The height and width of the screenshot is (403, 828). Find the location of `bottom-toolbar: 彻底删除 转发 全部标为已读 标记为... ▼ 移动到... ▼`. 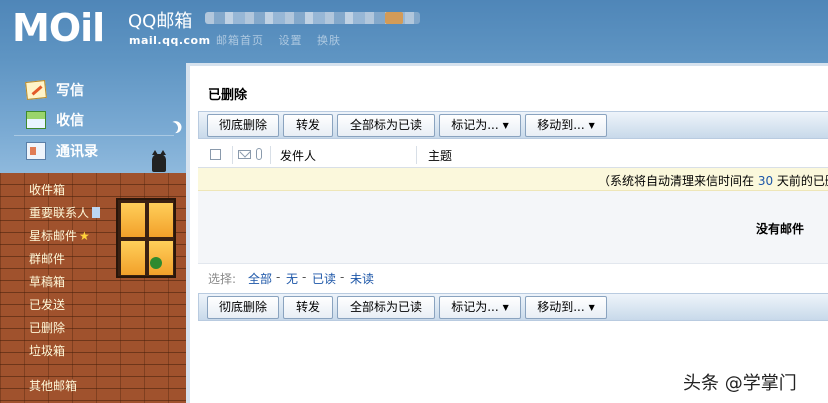

bottom-toolbar: 彻底删除 转发 全部标为已读 标记为... ▼ 移动到... ▼ is located at coordinates (513, 307).